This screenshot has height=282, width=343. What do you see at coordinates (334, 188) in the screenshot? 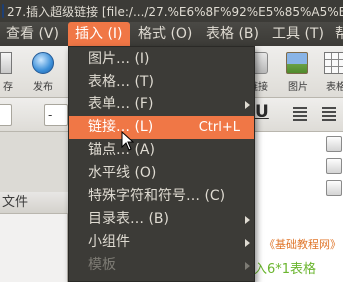
I see `preview-icon` at bounding box center [334, 188].